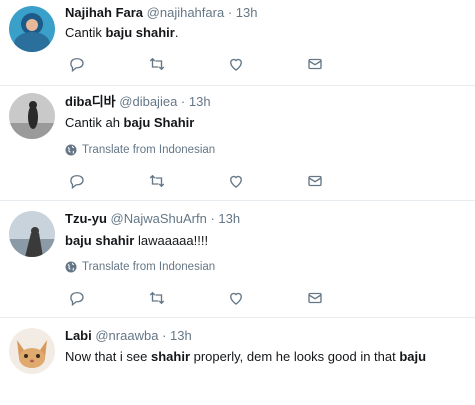  I want to click on author-handle: @najihahfara, so click(186, 12).